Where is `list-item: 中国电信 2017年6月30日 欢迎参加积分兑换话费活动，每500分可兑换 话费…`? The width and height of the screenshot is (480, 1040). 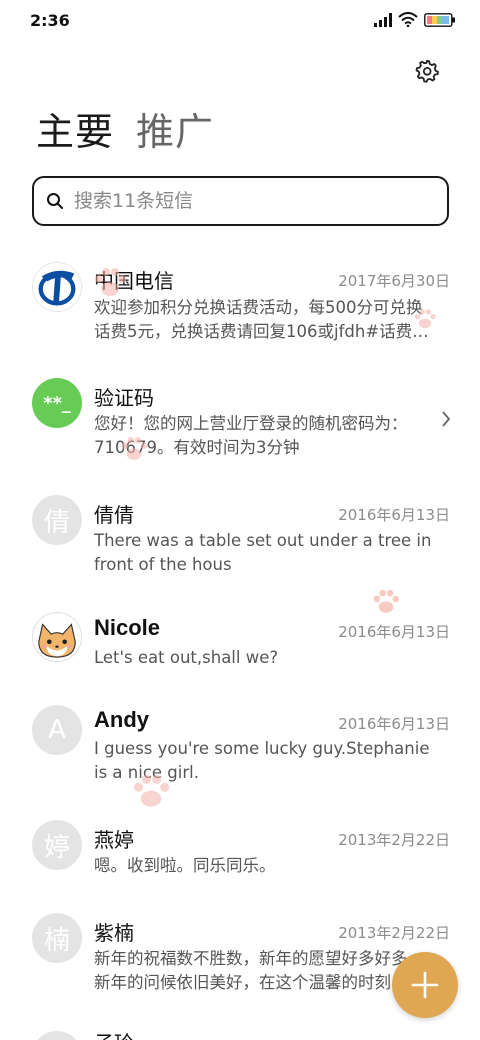 list-item: 中国电信 2017年6月30日 欢迎参加积分兑换话费活动，每500分可兑换 话费… is located at coordinates (240, 305).